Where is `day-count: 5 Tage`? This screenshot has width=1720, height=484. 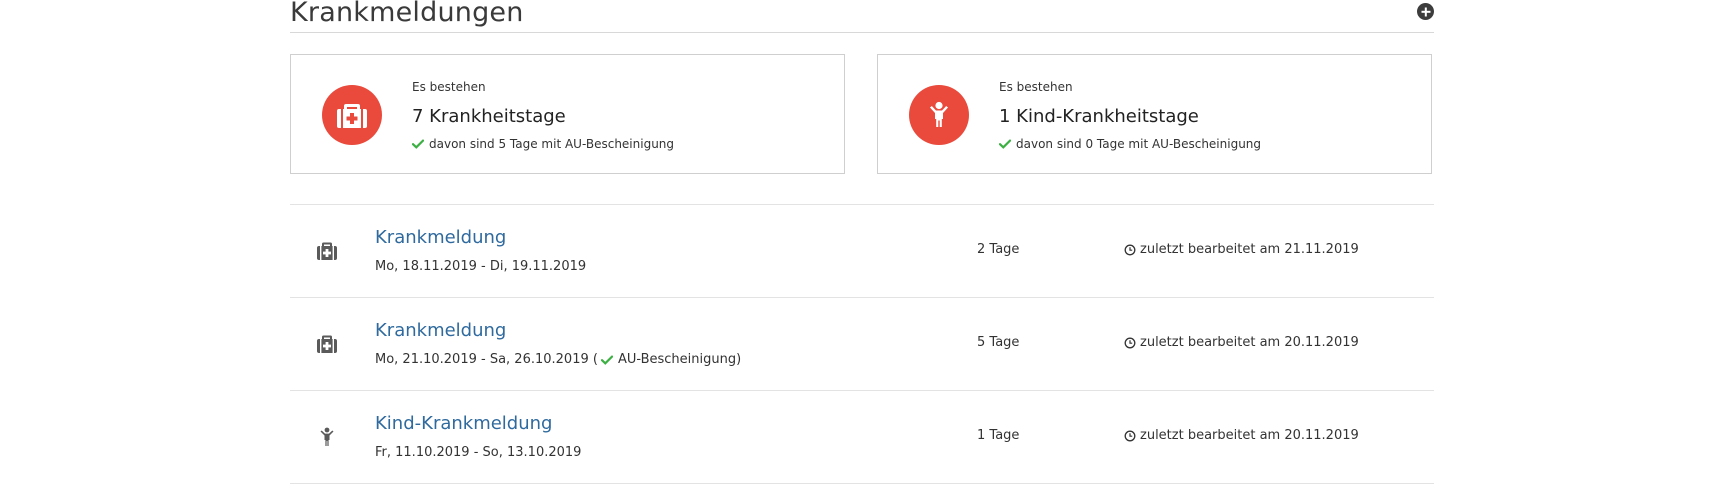
day-count: 5 Tage is located at coordinates (998, 342).